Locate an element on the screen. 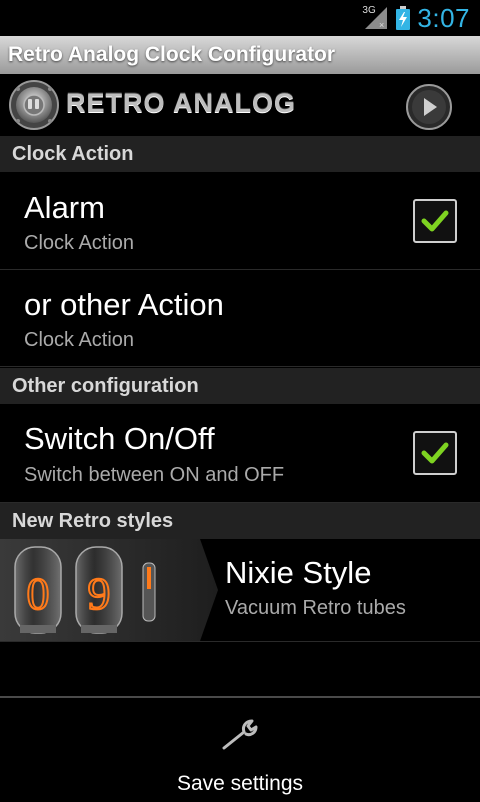  other-action-title: or other Action is located at coordinates (124, 304).